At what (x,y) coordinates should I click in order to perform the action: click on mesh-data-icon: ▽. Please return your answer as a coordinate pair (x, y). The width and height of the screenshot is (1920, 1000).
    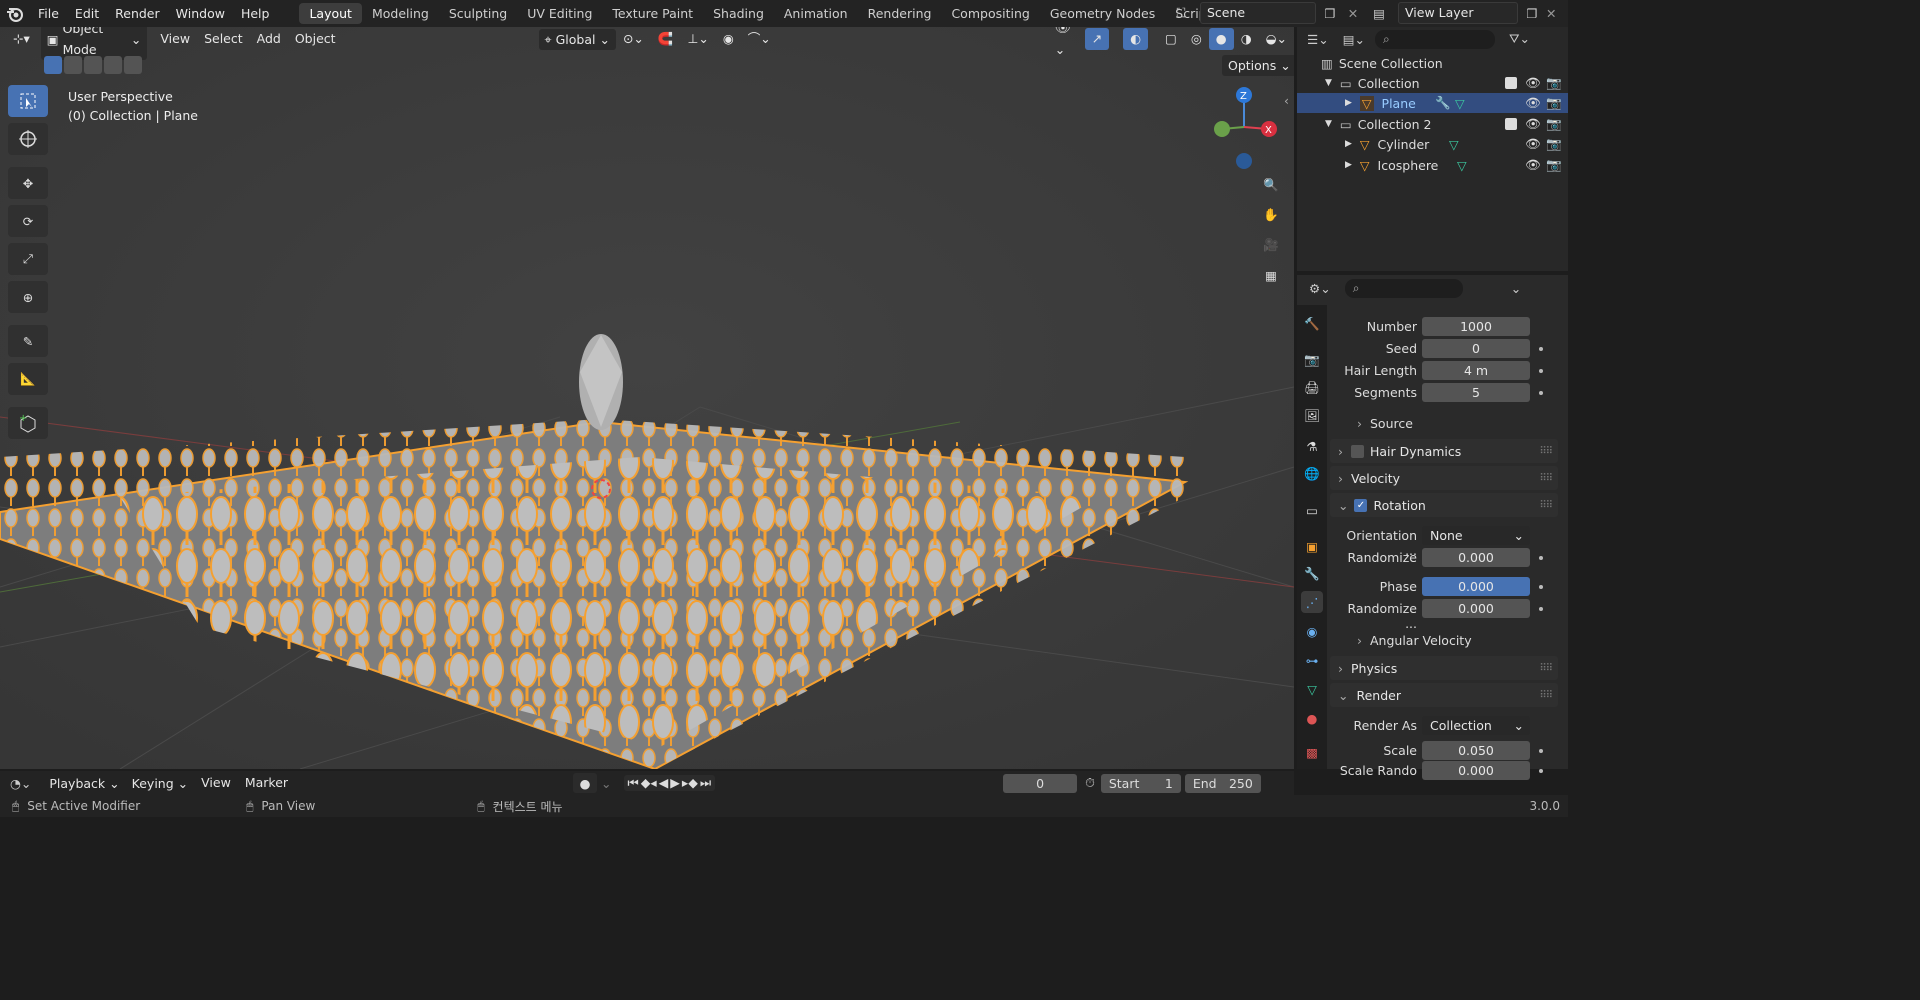
    Looking at the image, I should click on (1454, 144).